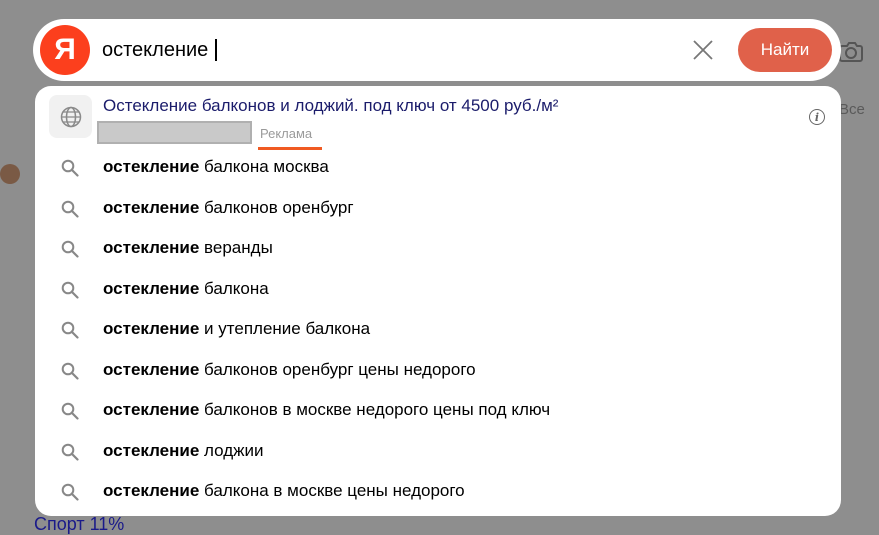 This screenshot has height=535, width=879. What do you see at coordinates (174, 132) in the screenshot?
I see `ad-url-redacted` at bounding box center [174, 132].